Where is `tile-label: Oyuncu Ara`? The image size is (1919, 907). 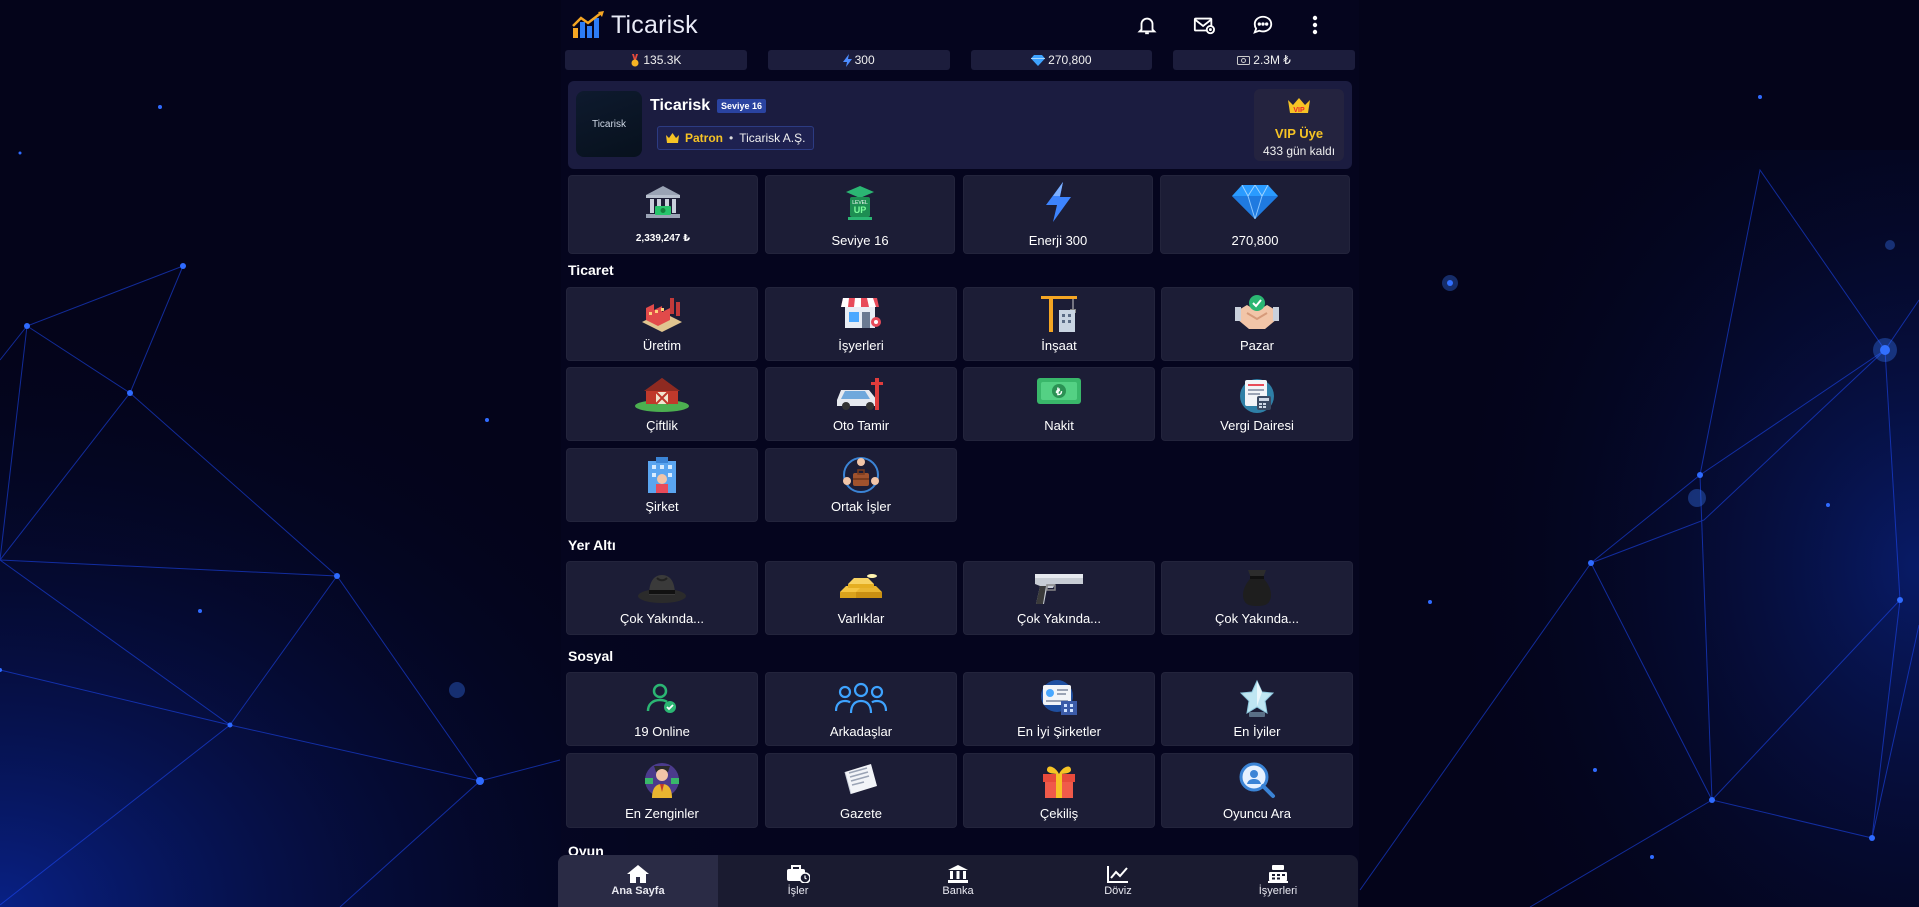
tile-label: Oyuncu Ara is located at coordinates (1257, 813).